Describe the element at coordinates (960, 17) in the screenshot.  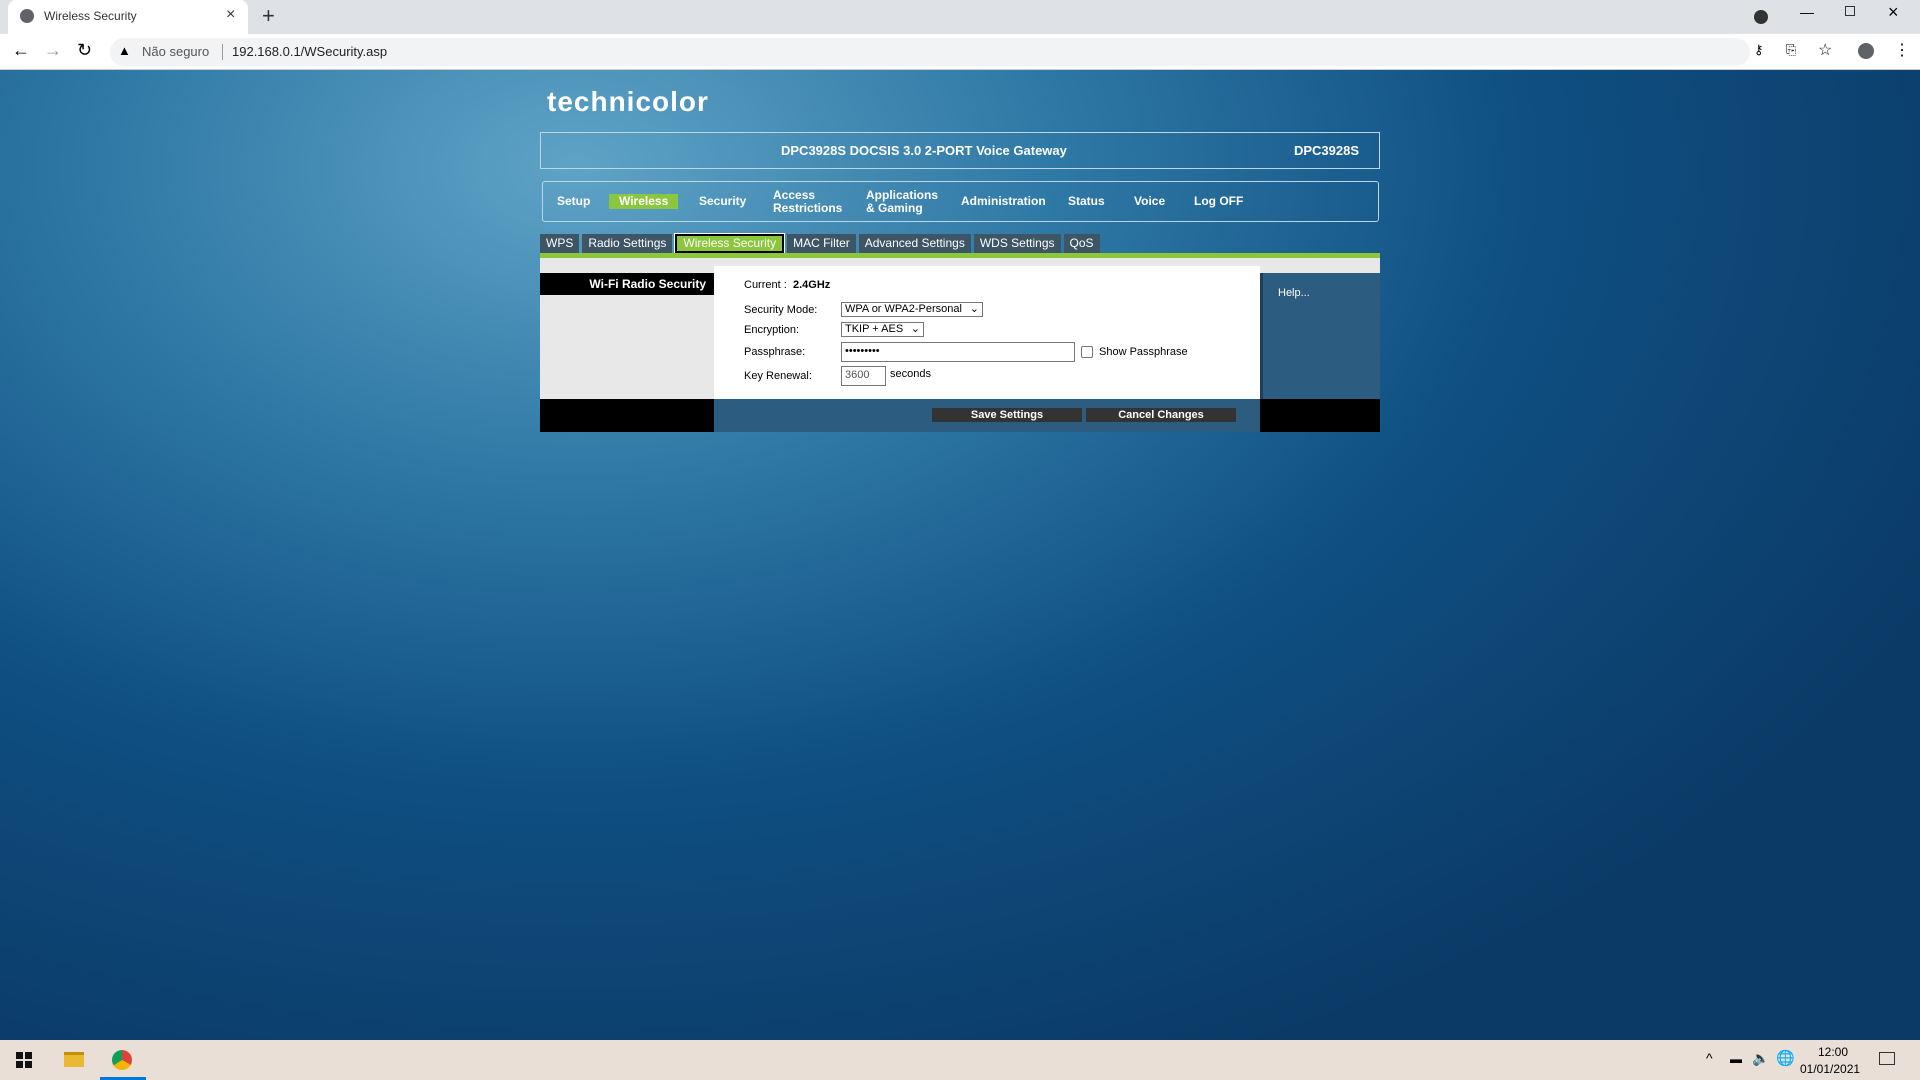
I see `browser-tab-strip: Wireless Security × + — ×` at that location.